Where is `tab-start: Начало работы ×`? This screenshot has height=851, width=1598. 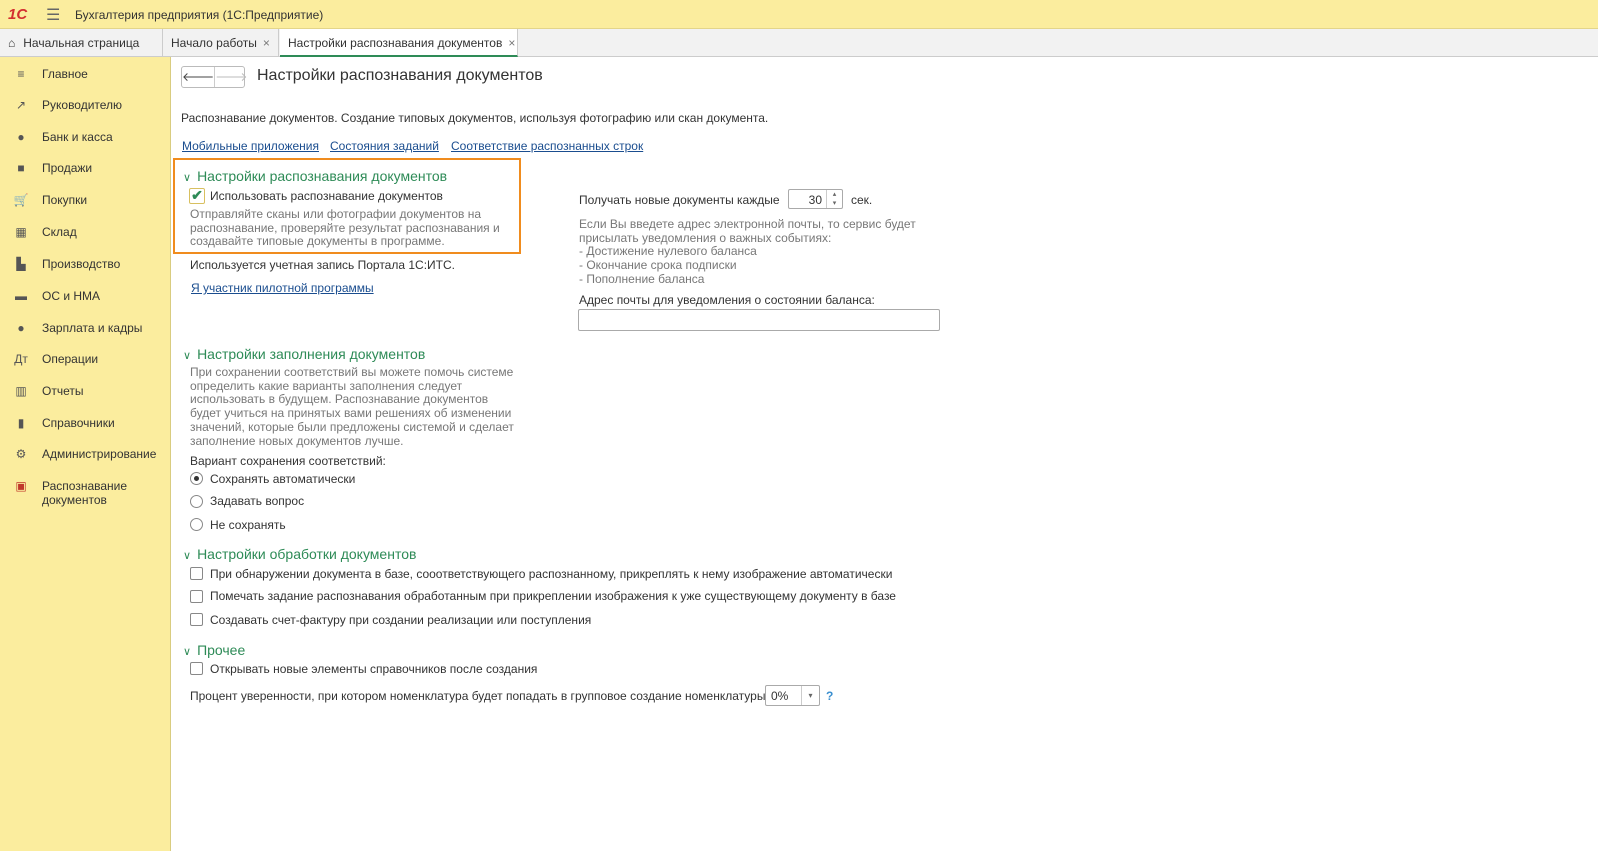
tab-start: Начало работы × is located at coordinates (221, 43).